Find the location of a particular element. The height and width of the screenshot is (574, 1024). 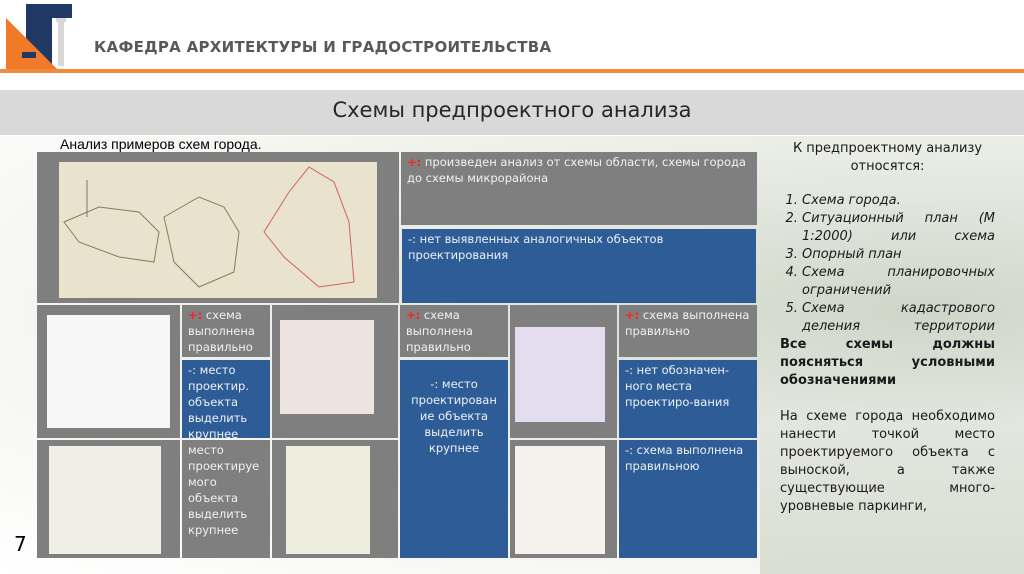

list-item: Опорный план is located at coordinates (898, 255).